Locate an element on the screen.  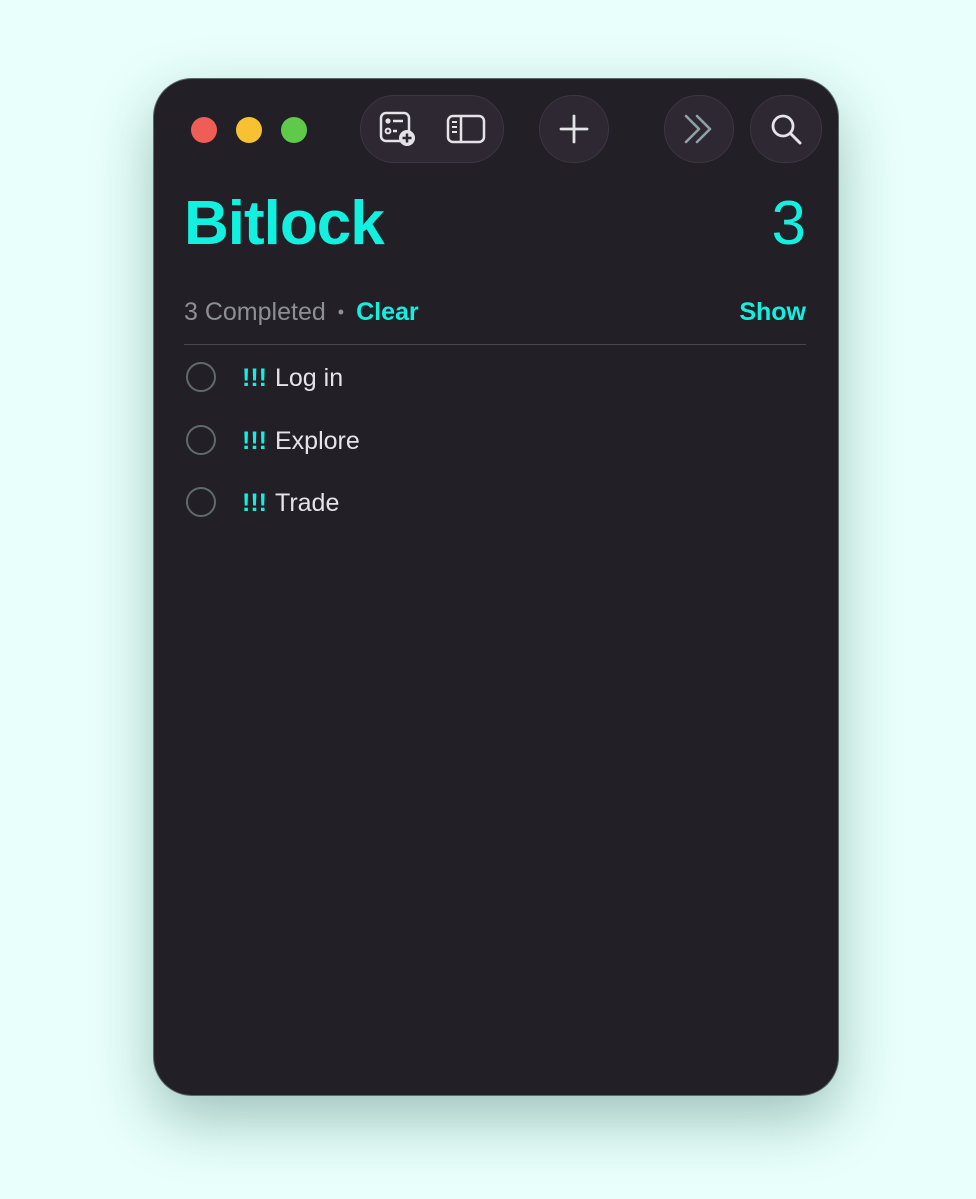
reminder-count: 3 is located at coordinates (788, 223).